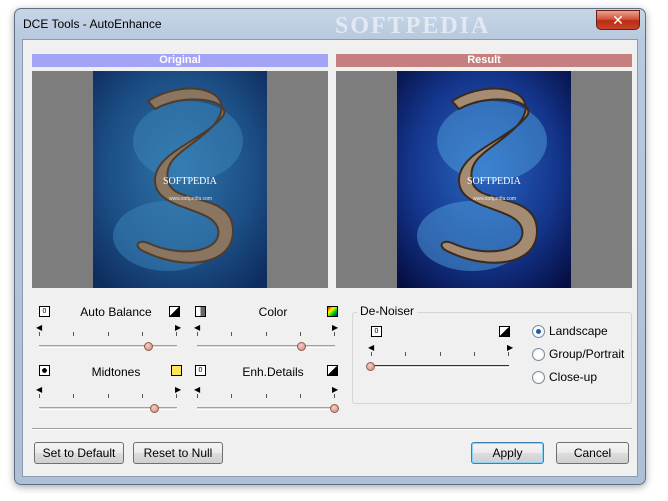 The width and height of the screenshot is (668, 501). I want to click on enh-details-label: Enh.Details, so click(273, 372).